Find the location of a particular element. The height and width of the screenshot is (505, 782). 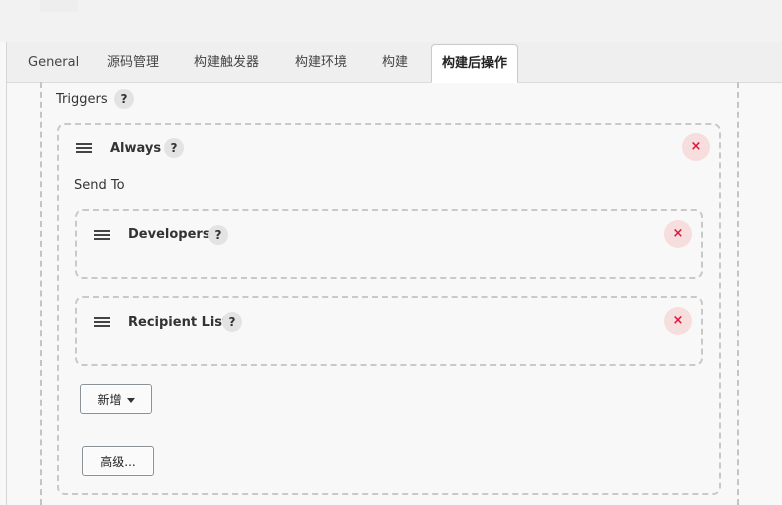

chevron-down-icon is located at coordinates (130, 400).